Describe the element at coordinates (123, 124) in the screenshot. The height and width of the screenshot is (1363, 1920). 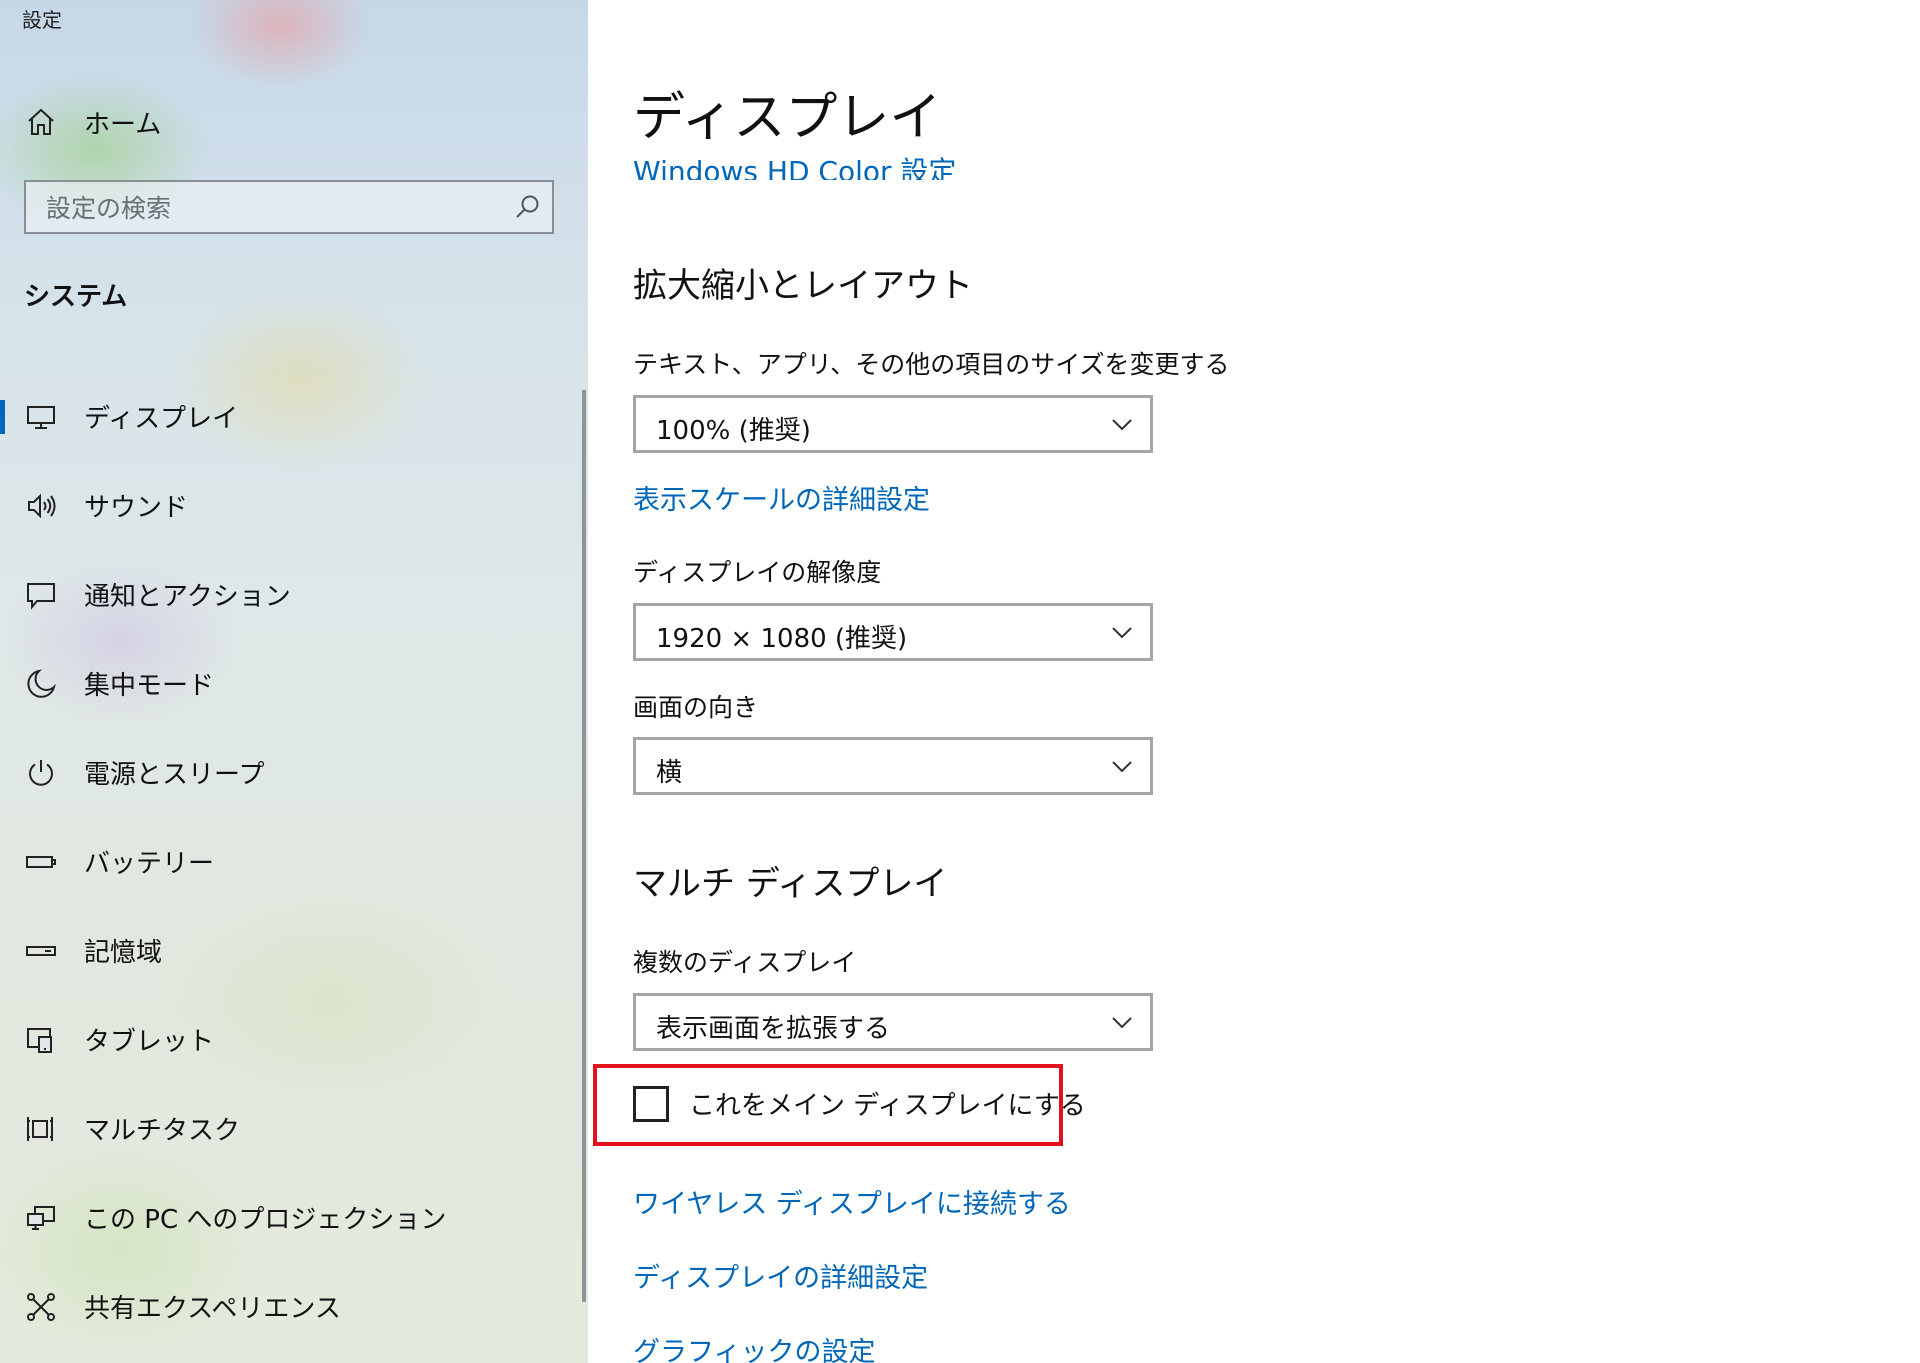
I see `nav-home-label: ホーム` at that location.